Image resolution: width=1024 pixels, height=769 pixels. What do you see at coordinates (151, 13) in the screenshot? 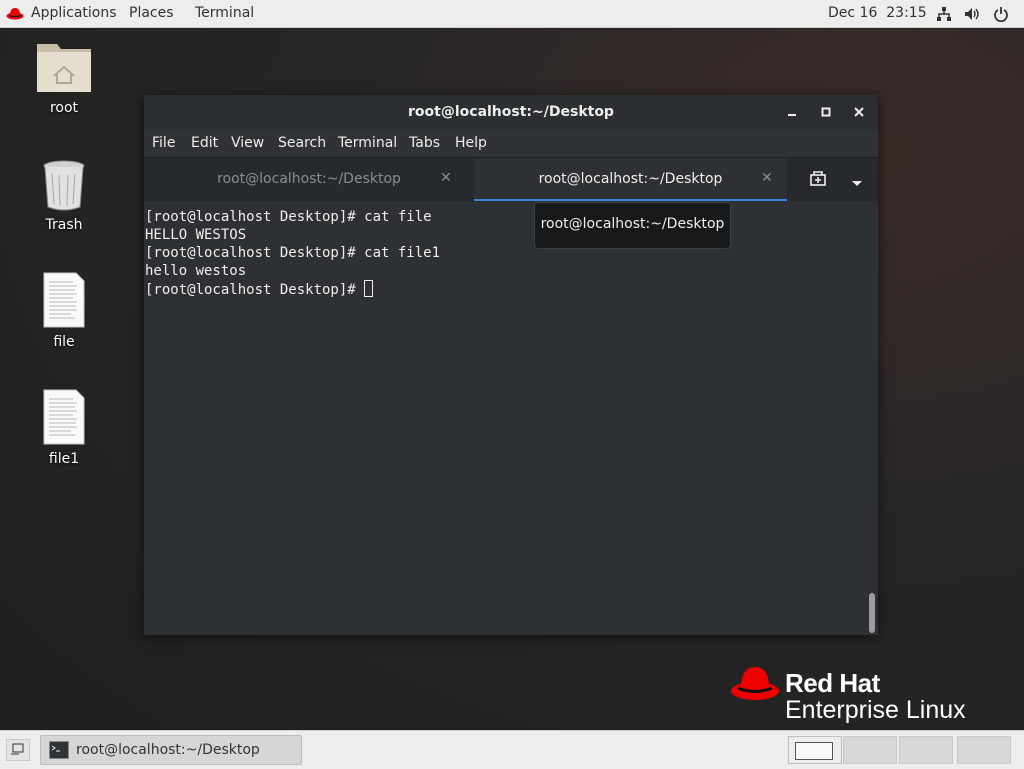
I see `places-menu: Places` at bounding box center [151, 13].